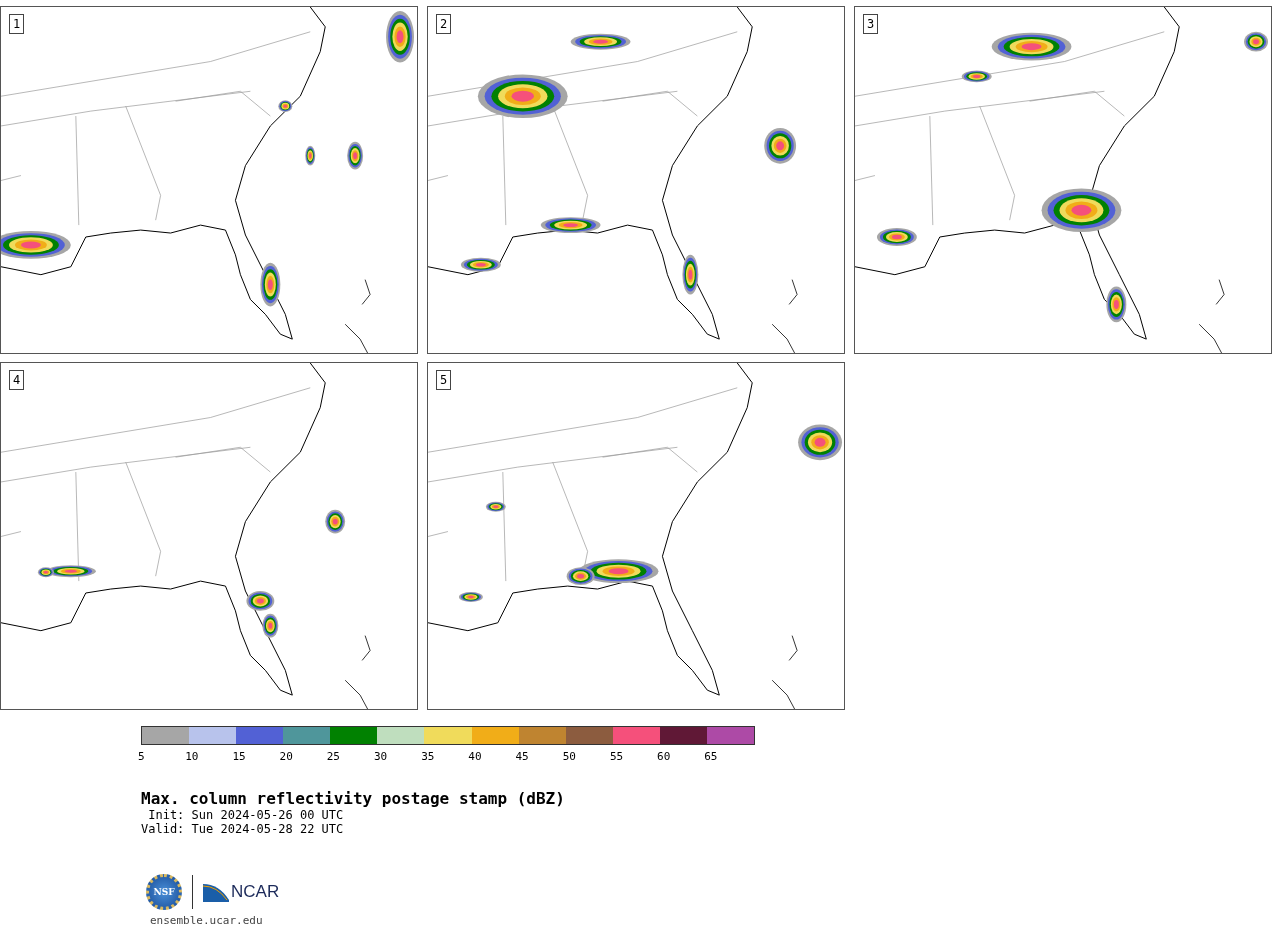 The width and height of the screenshot is (1280, 936). What do you see at coordinates (353, 798) in the screenshot?
I see `chart-title: Max. column reflectivity postage stamp (dBZ)` at bounding box center [353, 798].